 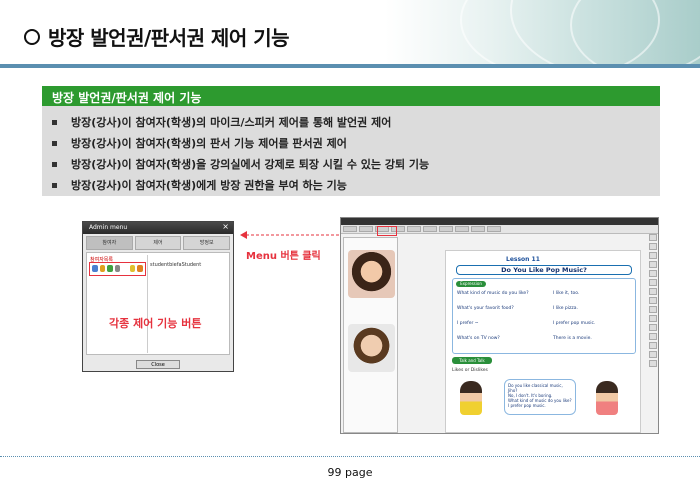 I want to click on list-item: 방장(강사)이 참여자(학생)의 마이크/스피커 제어를 통해 발언권 제어, so click(x=356, y=122).